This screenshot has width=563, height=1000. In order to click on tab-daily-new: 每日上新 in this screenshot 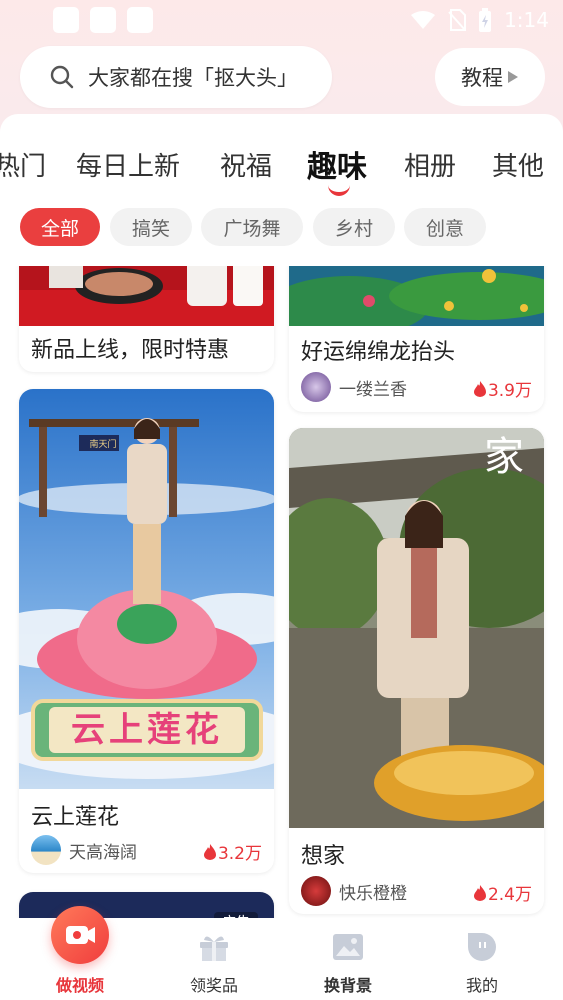, I will do `click(128, 164)`.